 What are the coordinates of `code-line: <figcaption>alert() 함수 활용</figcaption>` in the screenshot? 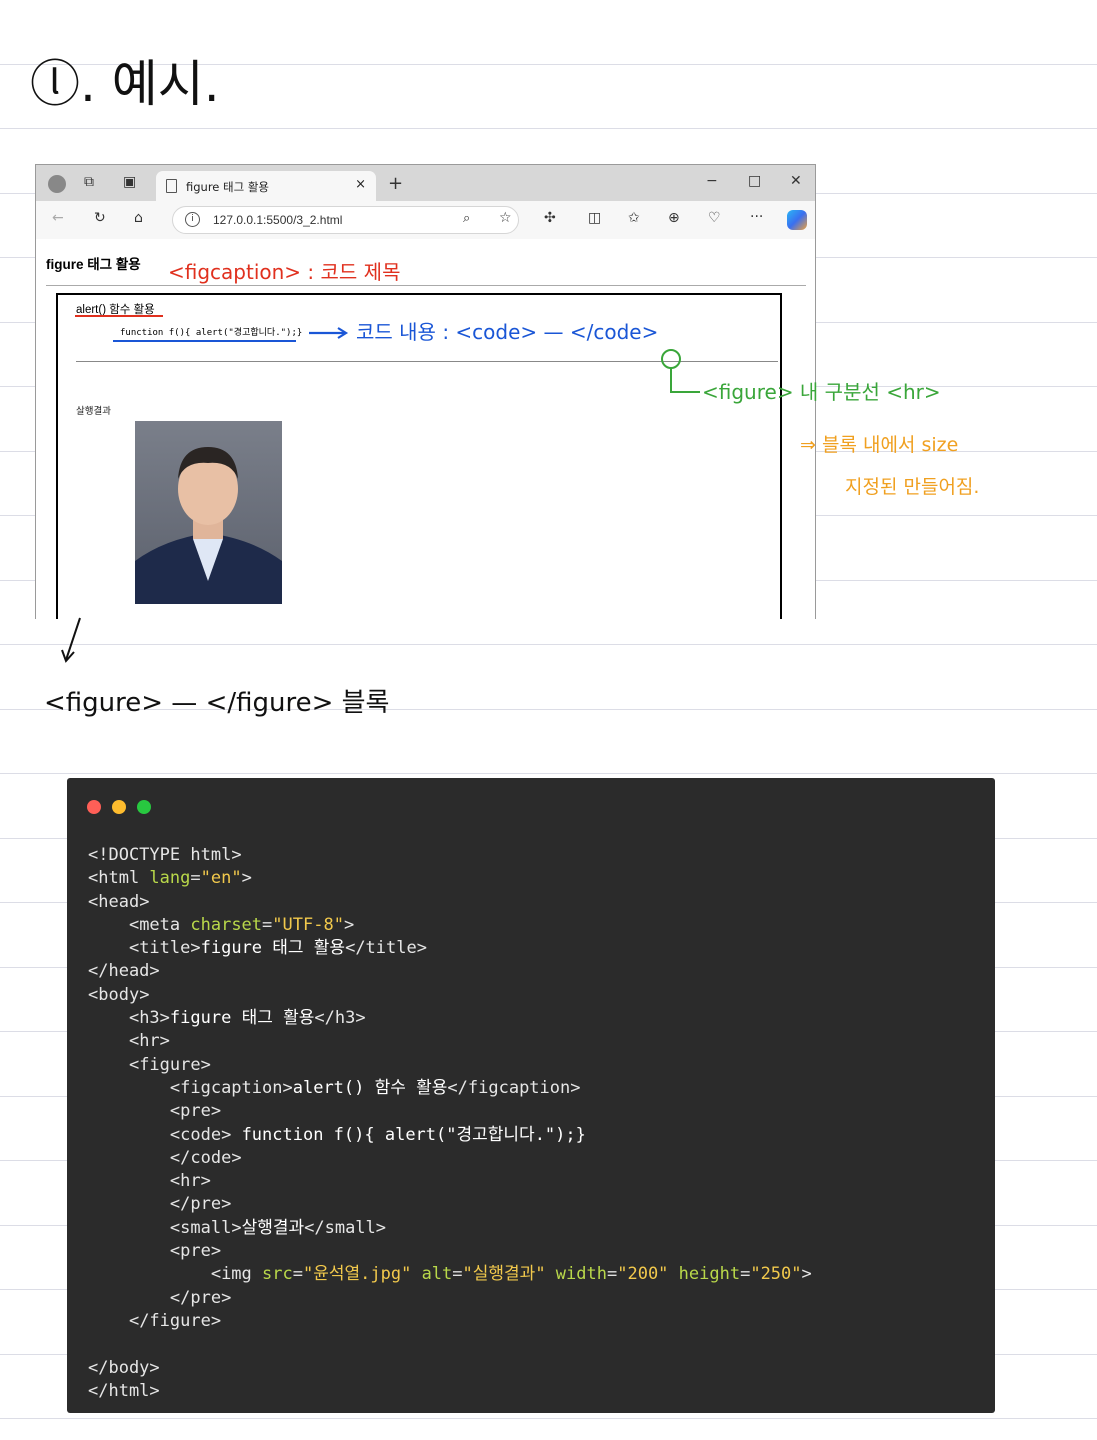 It's located at (375, 1087).